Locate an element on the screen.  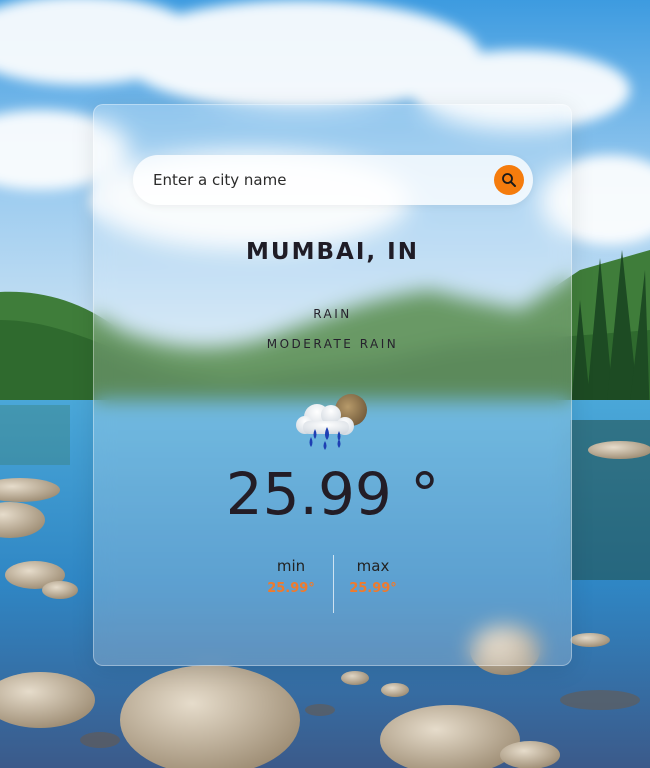
search-icon is located at coordinates (509, 180).